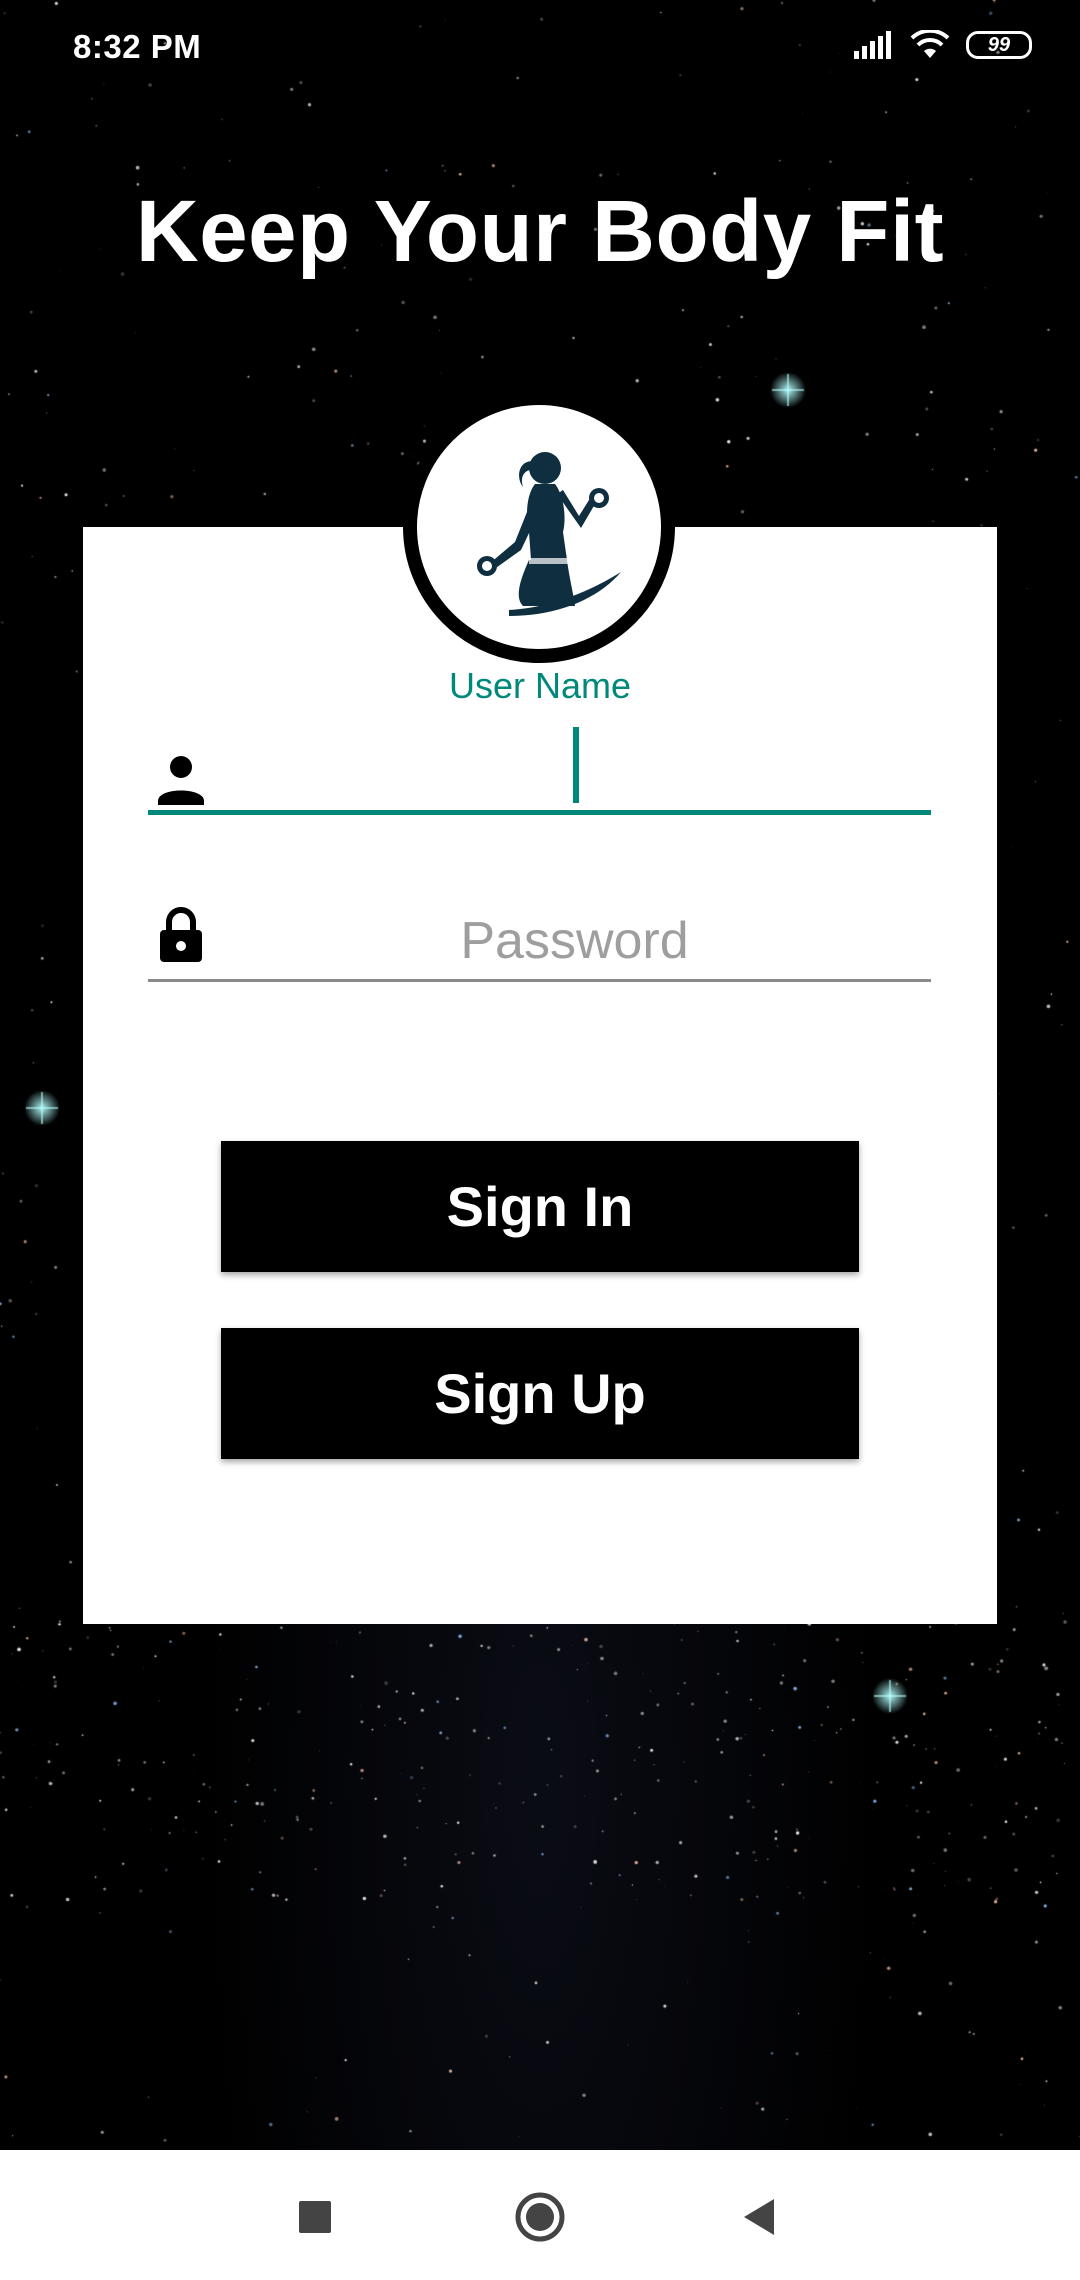 This screenshot has width=1080, height=2280. What do you see at coordinates (181, 780) in the screenshot?
I see `person-icon` at bounding box center [181, 780].